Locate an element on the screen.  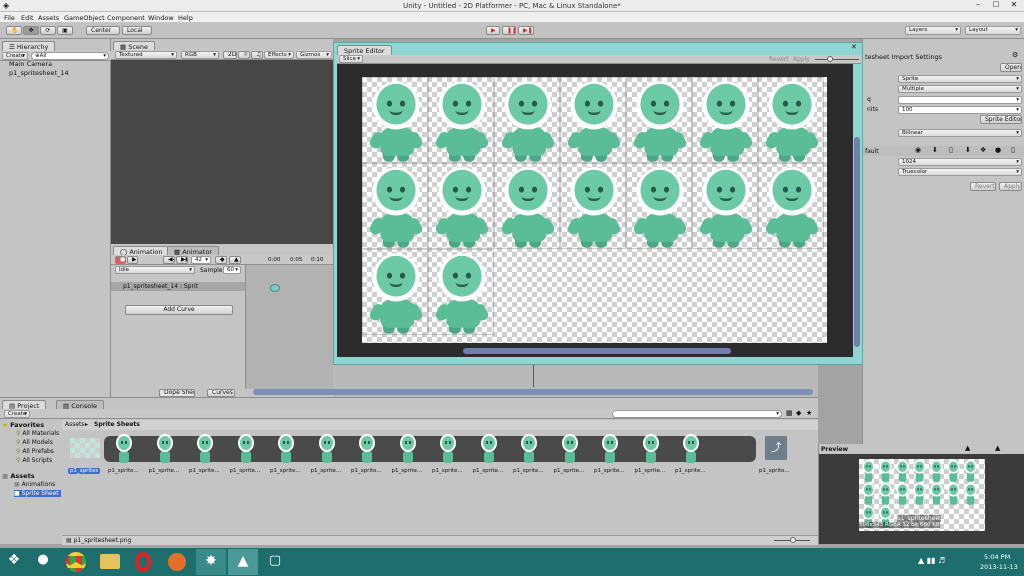
vertical-scrollbar is located at coordinates (857, 242).